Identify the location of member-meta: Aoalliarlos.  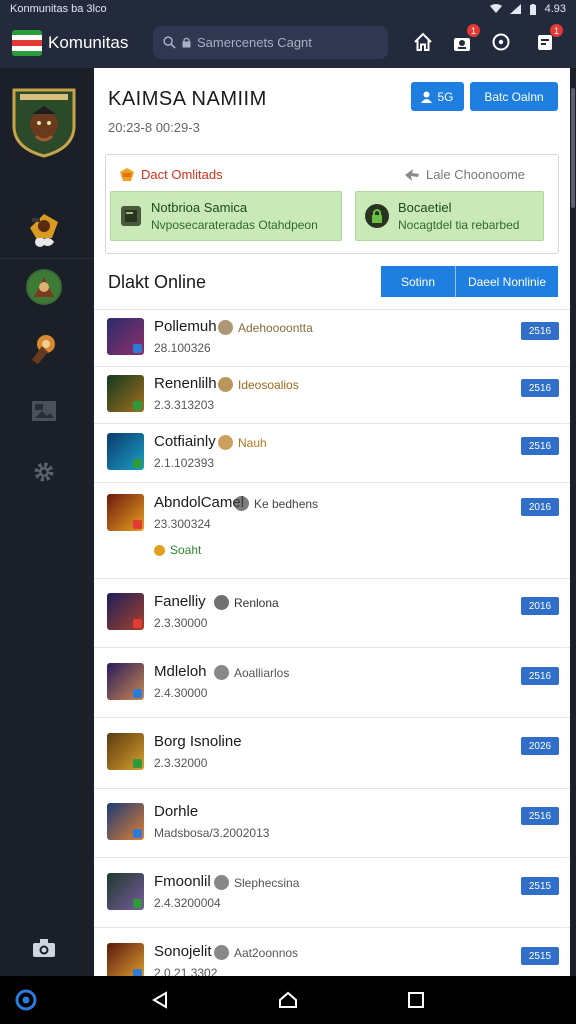
(251, 672).